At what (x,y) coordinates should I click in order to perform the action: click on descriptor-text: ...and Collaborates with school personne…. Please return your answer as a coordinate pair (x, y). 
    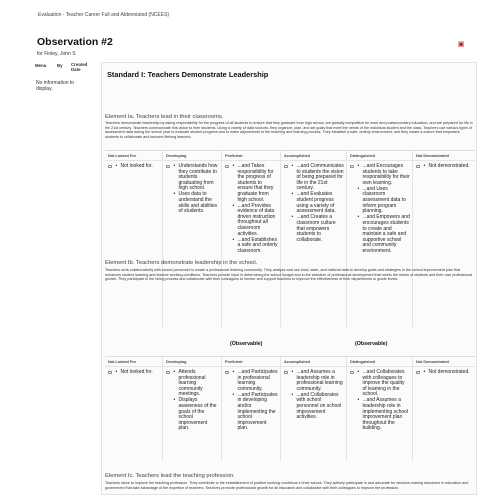
    Looking at the image, I should click on (319, 406).